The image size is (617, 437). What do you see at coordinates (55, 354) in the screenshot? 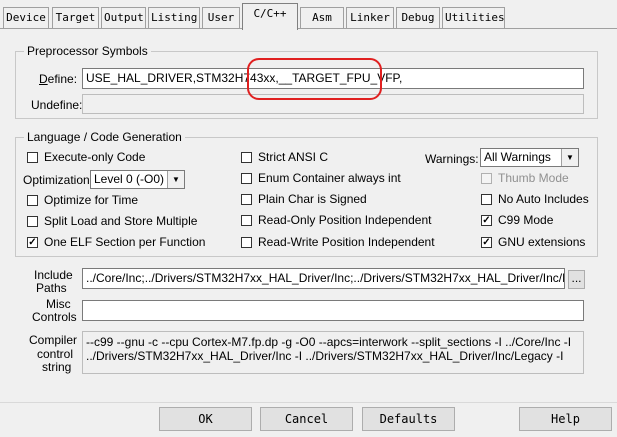
I see `compiler-label-line2: control` at bounding box center [55, 354].